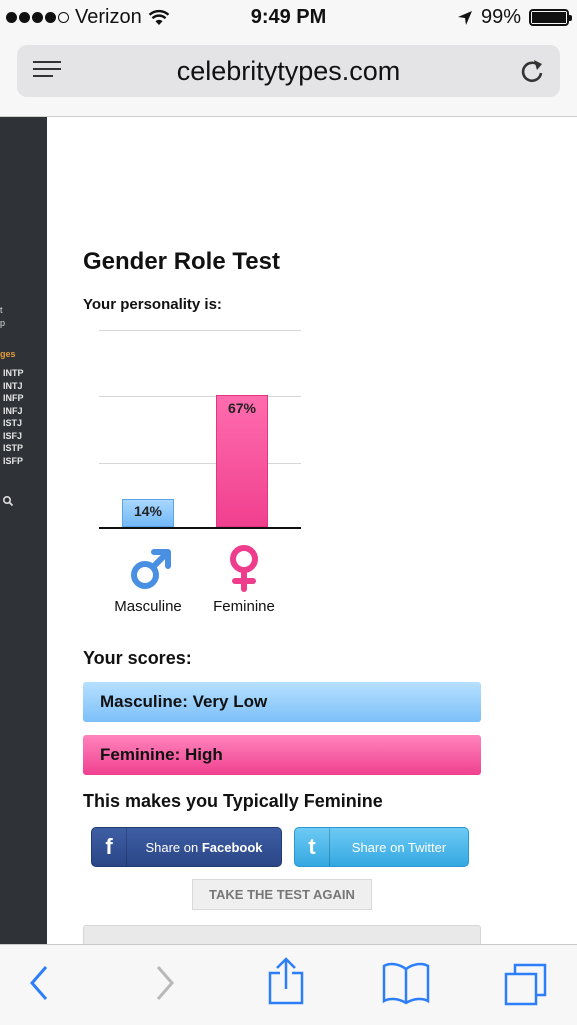  I want to click on chart-data-label: 14%, so click(148, 511).